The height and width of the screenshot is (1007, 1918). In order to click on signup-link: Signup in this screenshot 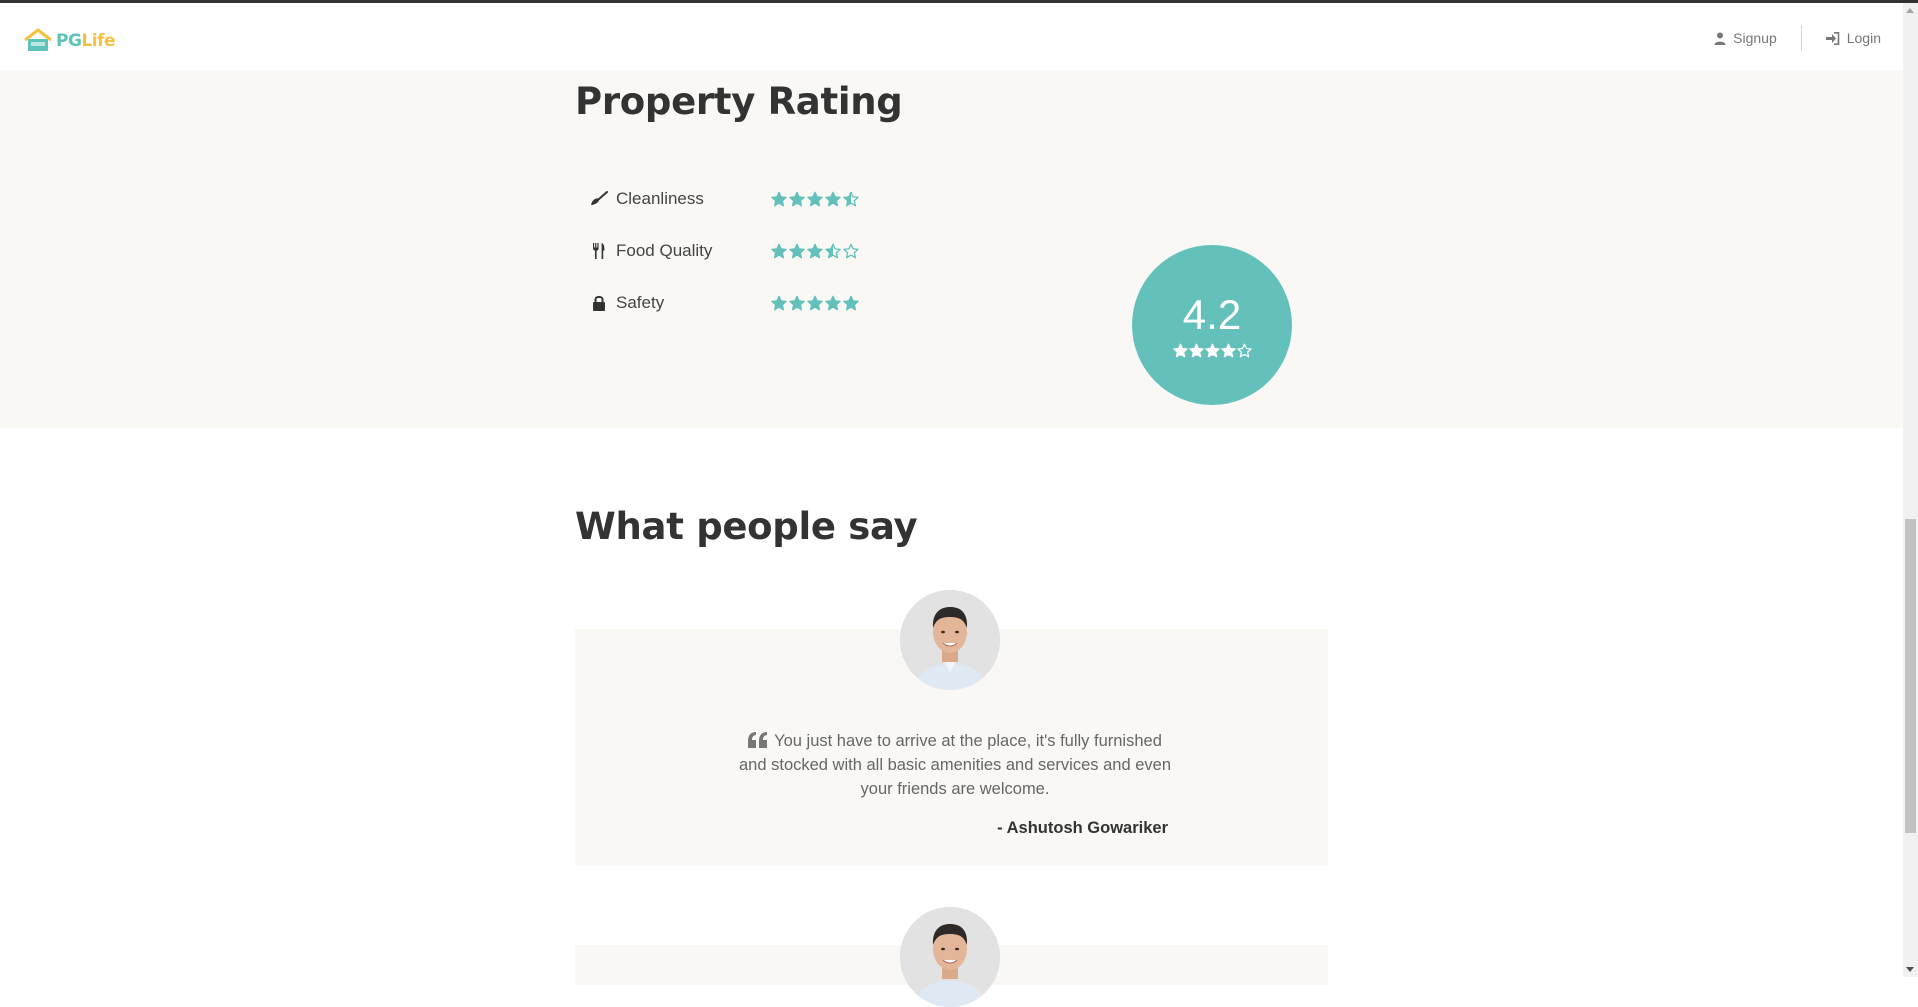, I will do `click(1745, 38)`.